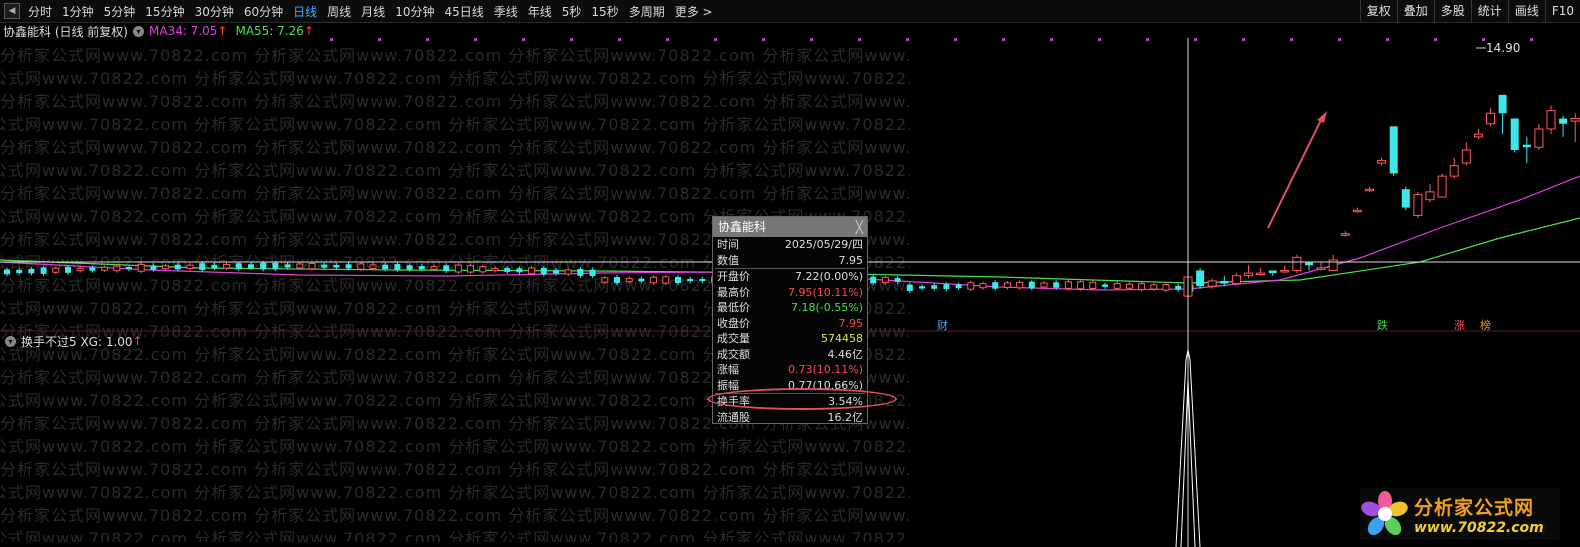 This screenshot has height=547, width=1580. I want to click on tooltip-title: 协鑫能科, so click(742, 227).